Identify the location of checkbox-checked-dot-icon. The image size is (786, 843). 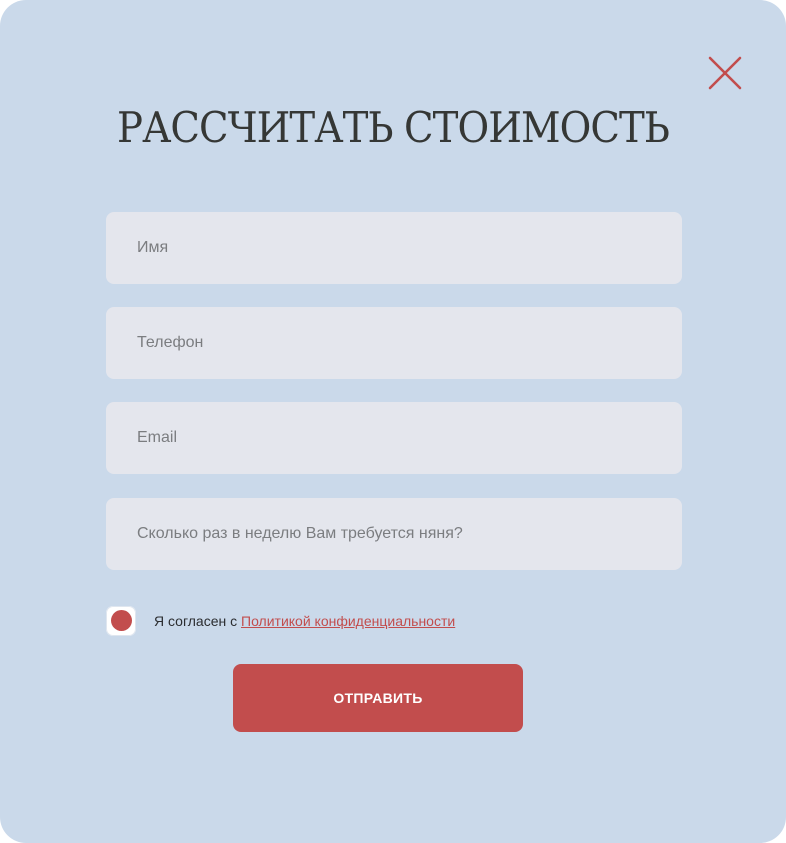
(121, 620).